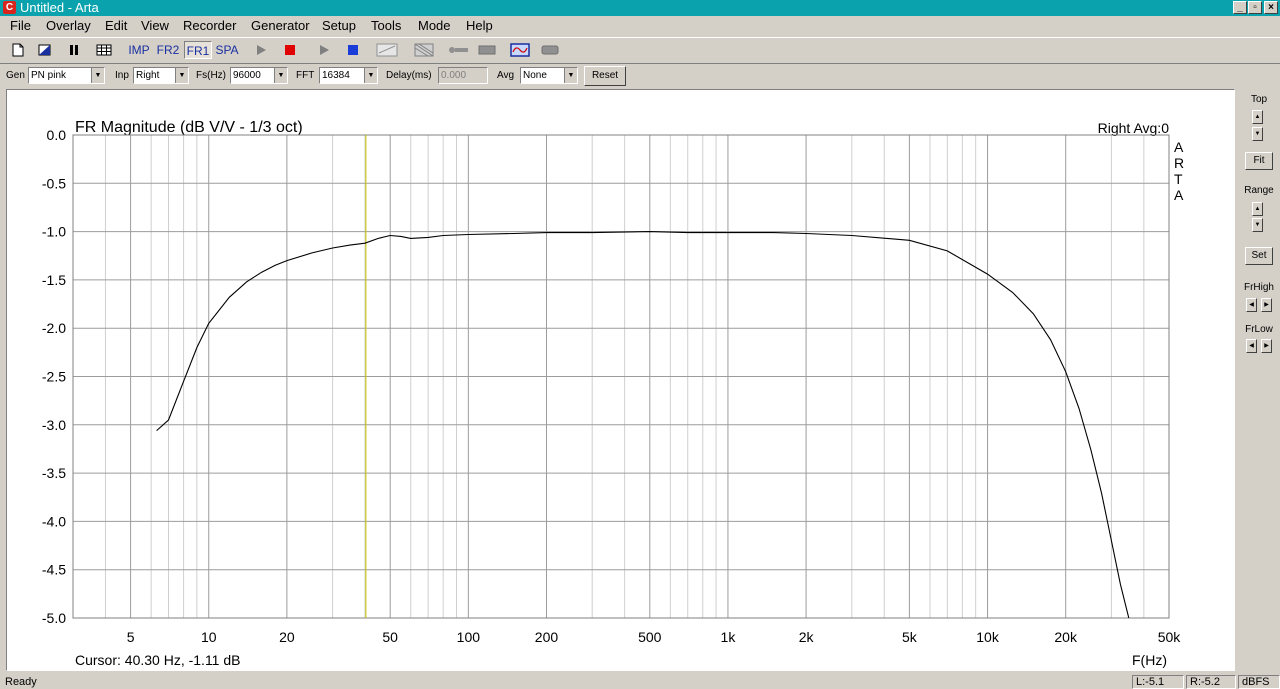 This screenshot has width=1280, height=689. Describe the element at coordinates (729, 637) in the screenshot. I see `x-tick-label: 1k` at that location.